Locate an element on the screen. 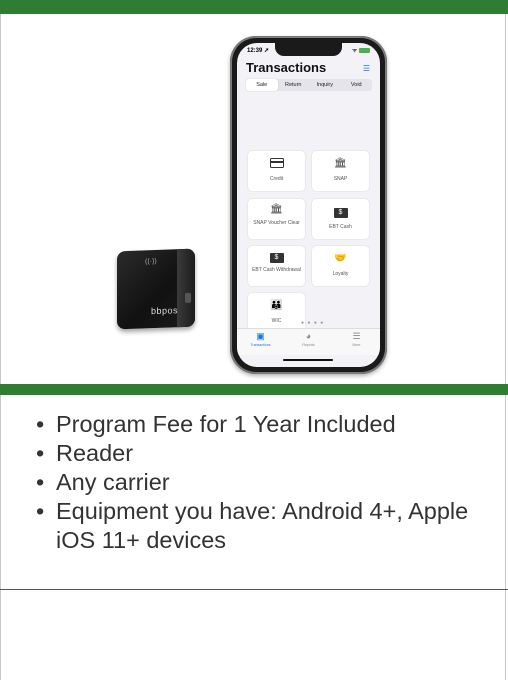 This screenshot has height=680, width=508. handshake-icon: 🤝 is located at coordinates (340, 258).